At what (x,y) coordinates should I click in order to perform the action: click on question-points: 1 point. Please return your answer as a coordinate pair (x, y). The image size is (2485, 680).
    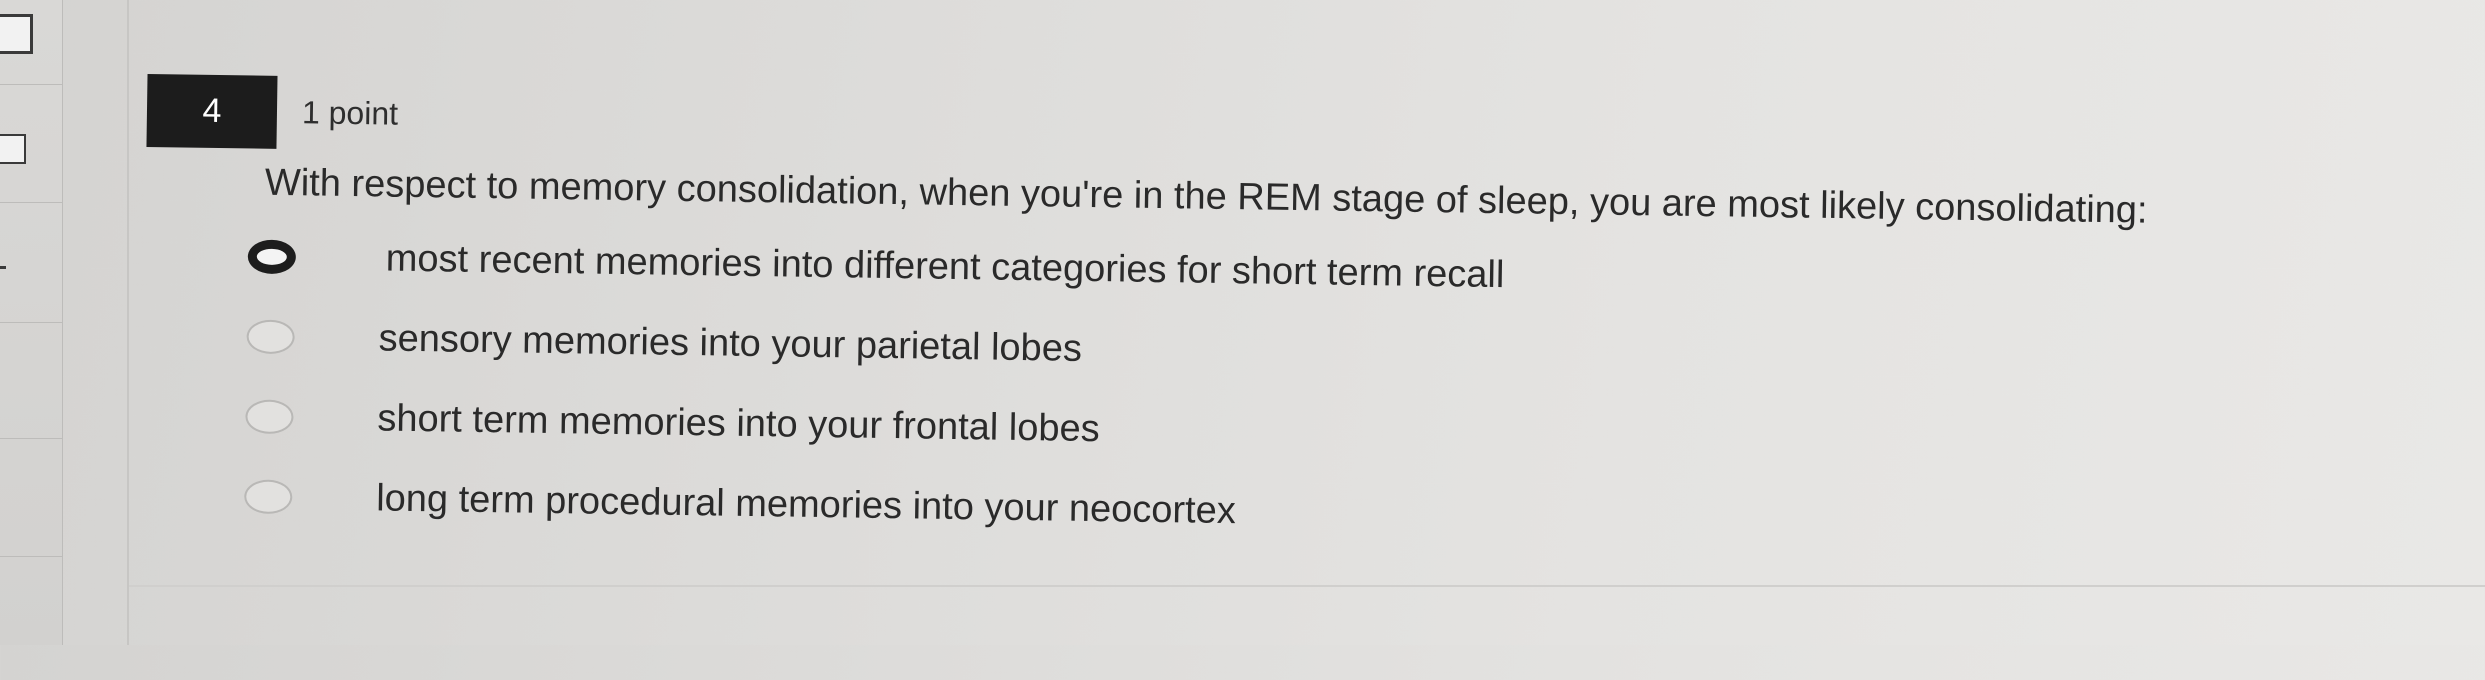
    Looking at the image, I should click on (350, 113).